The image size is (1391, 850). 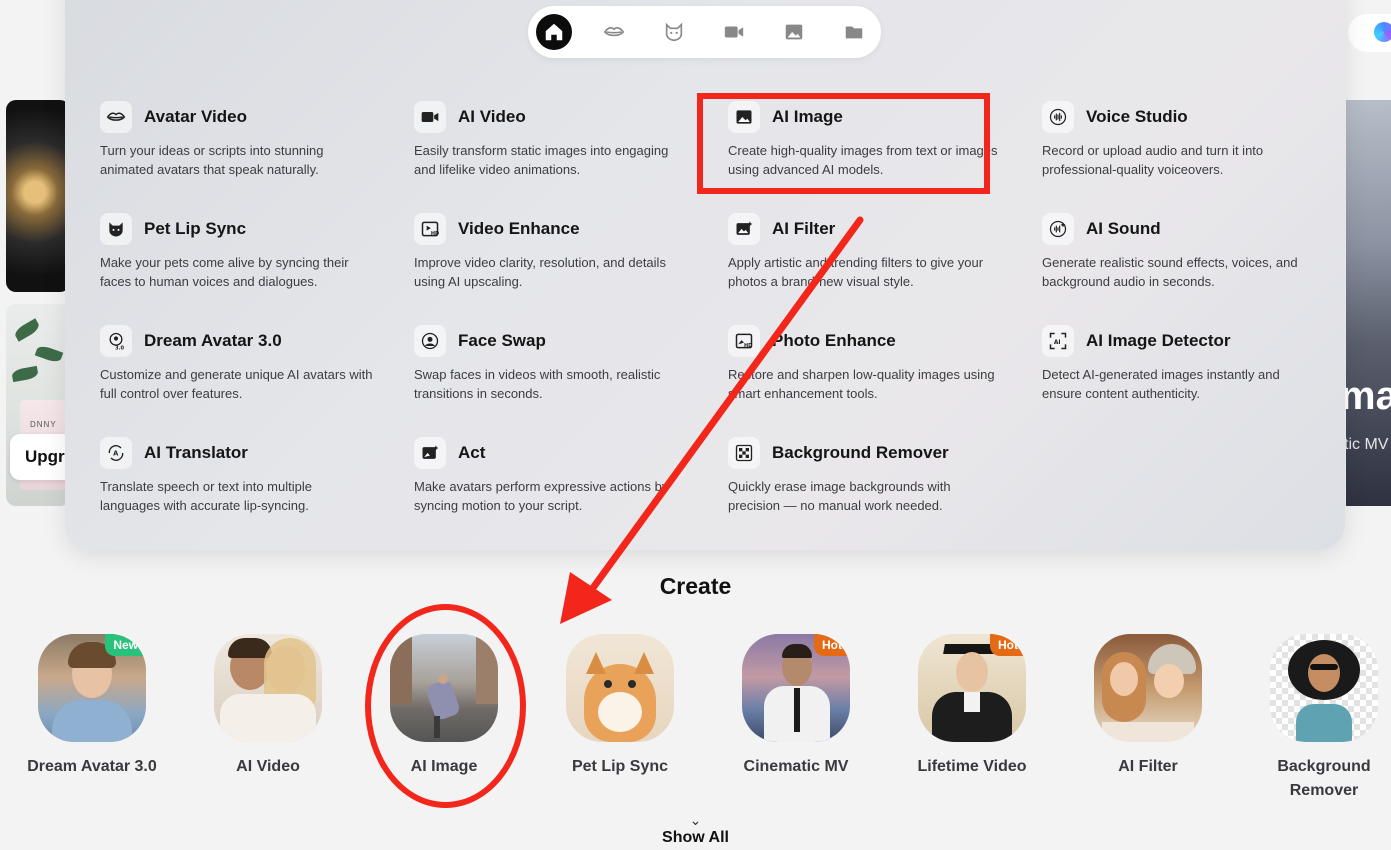 I want to click on home-icon, so click(x=554, y=32).